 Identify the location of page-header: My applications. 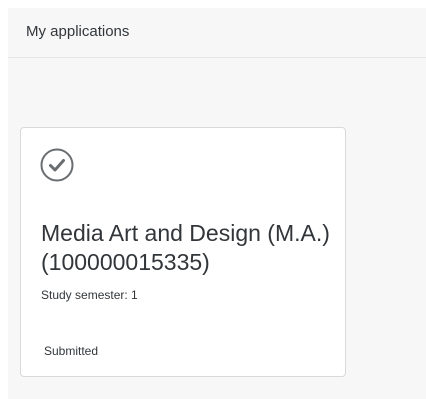
(217, 33).